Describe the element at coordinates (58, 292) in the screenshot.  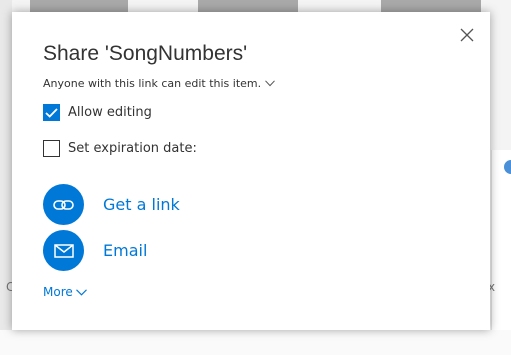
I see `more-label: More` at that location.